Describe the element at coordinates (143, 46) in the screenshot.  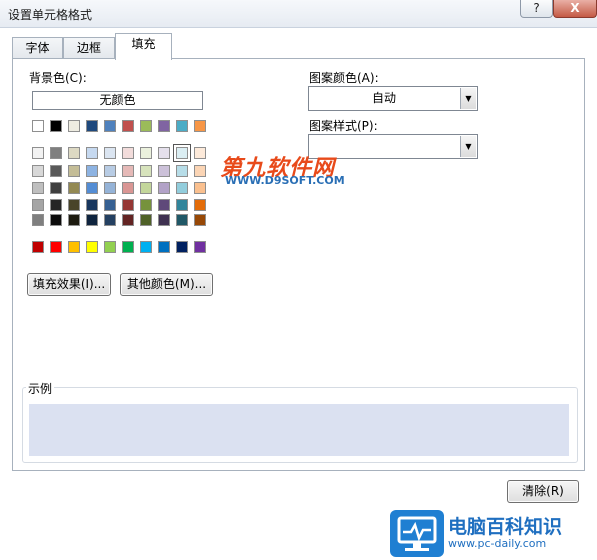
I see `tab-fill: 填充` at that location.